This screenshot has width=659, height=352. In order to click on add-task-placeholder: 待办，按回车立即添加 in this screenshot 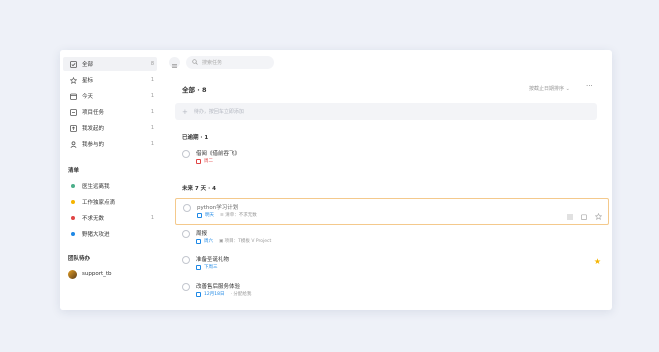, I will do `click(218, 112)`.